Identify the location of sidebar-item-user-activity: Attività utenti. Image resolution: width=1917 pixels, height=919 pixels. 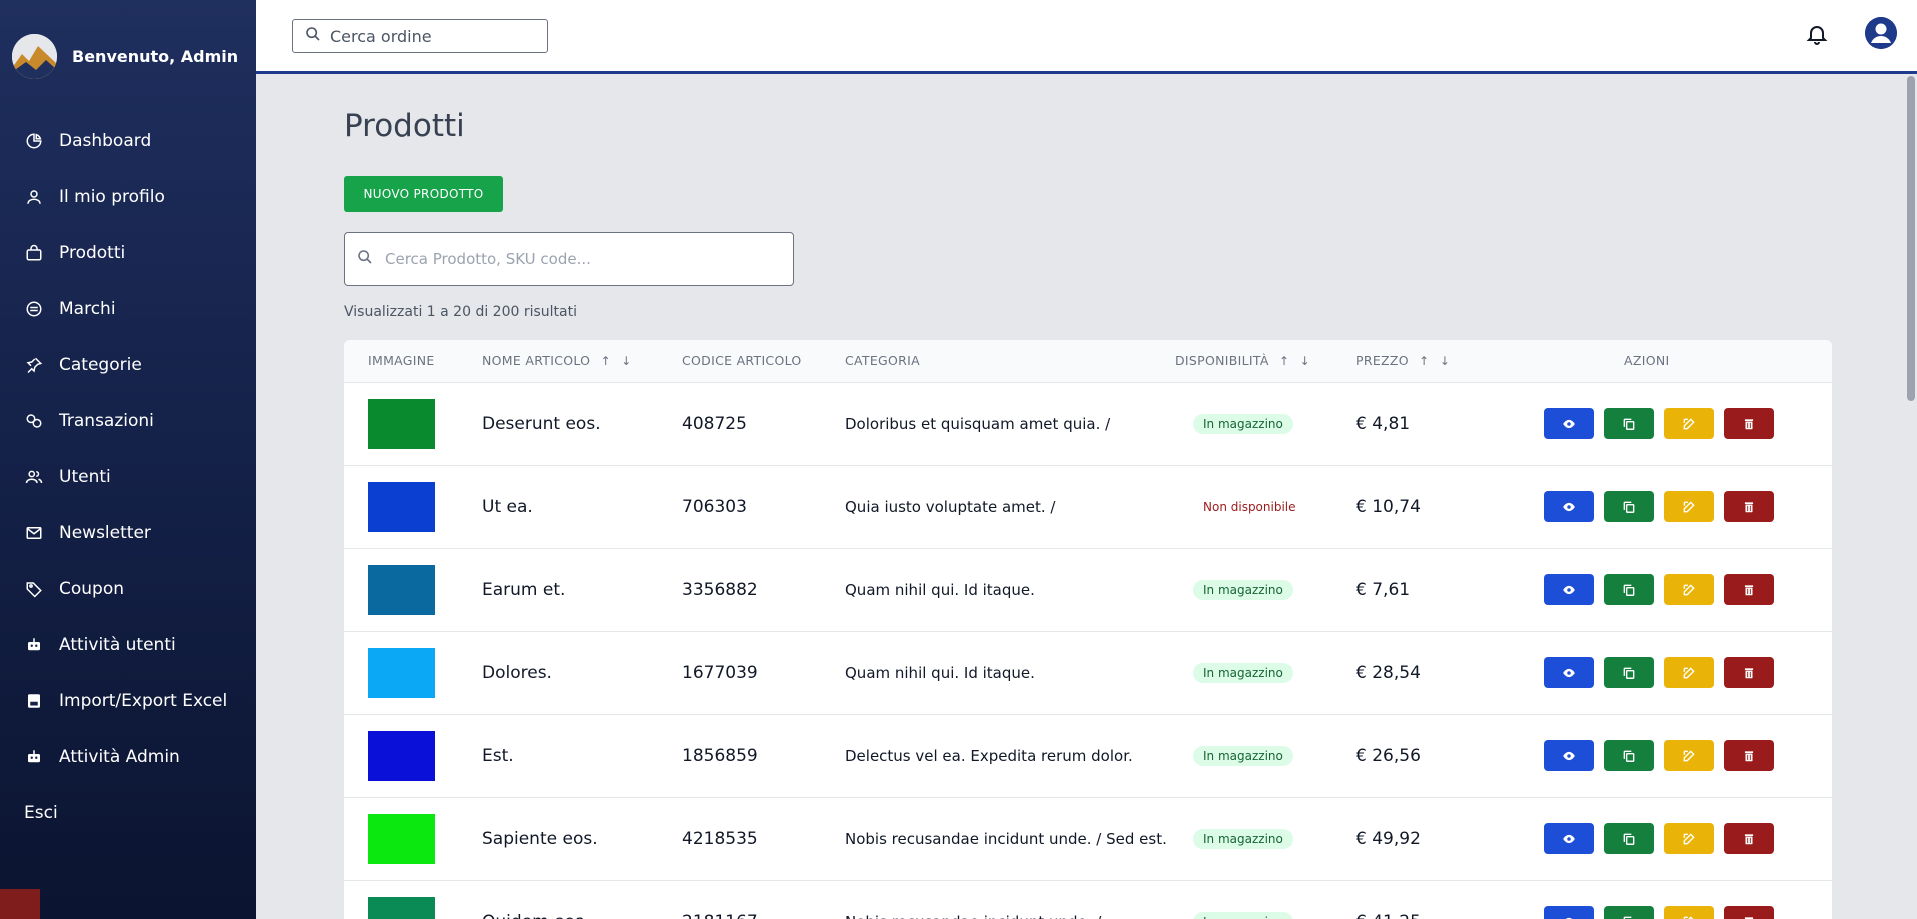
(128, 645).